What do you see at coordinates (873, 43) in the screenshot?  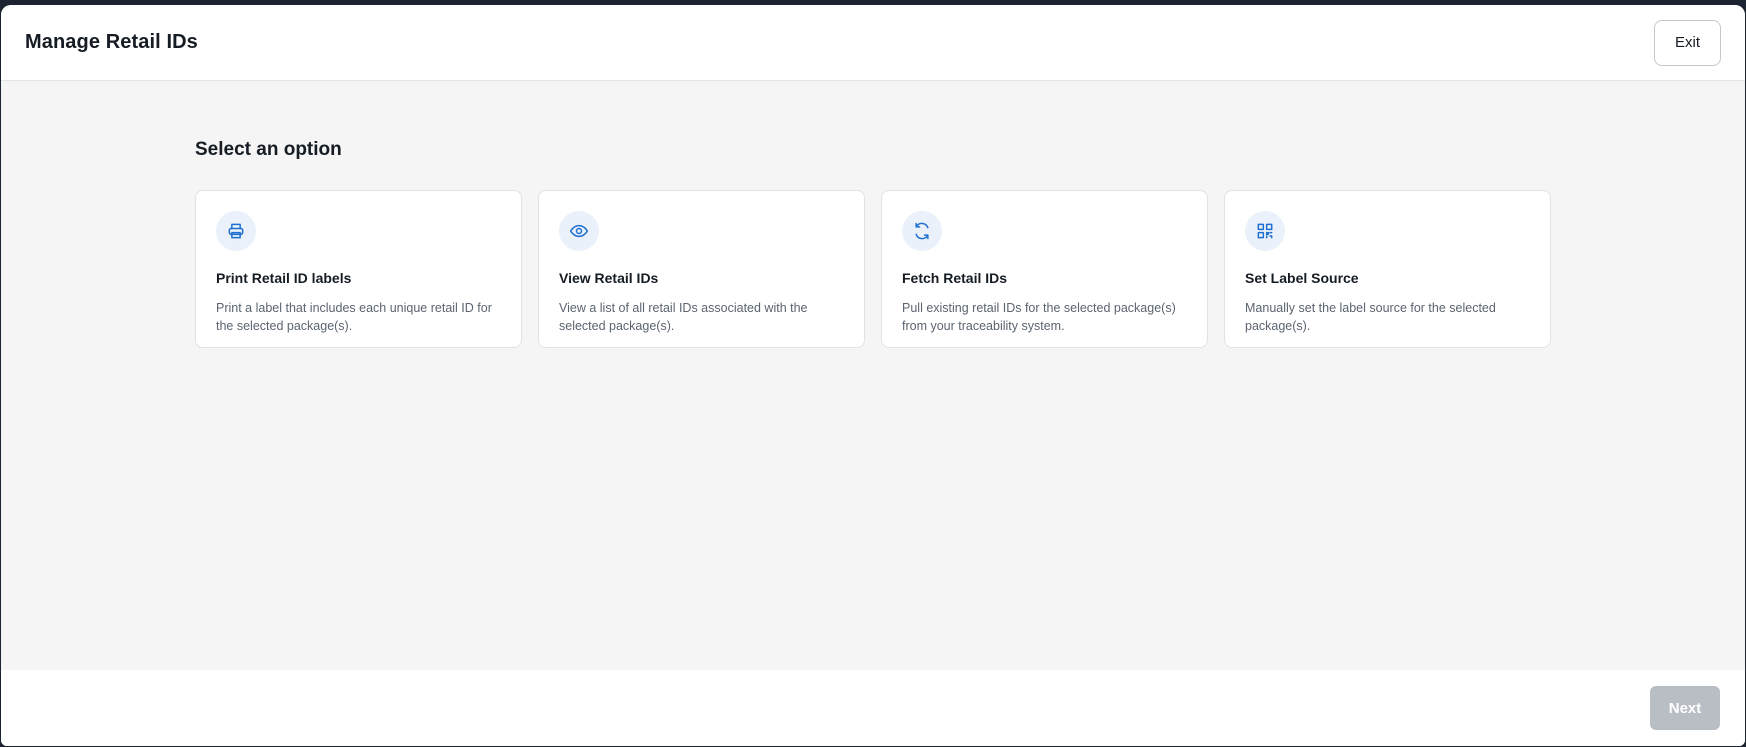 I see `modal-header: Manage Retail IDs Exit` at bounding box center [873, 43].